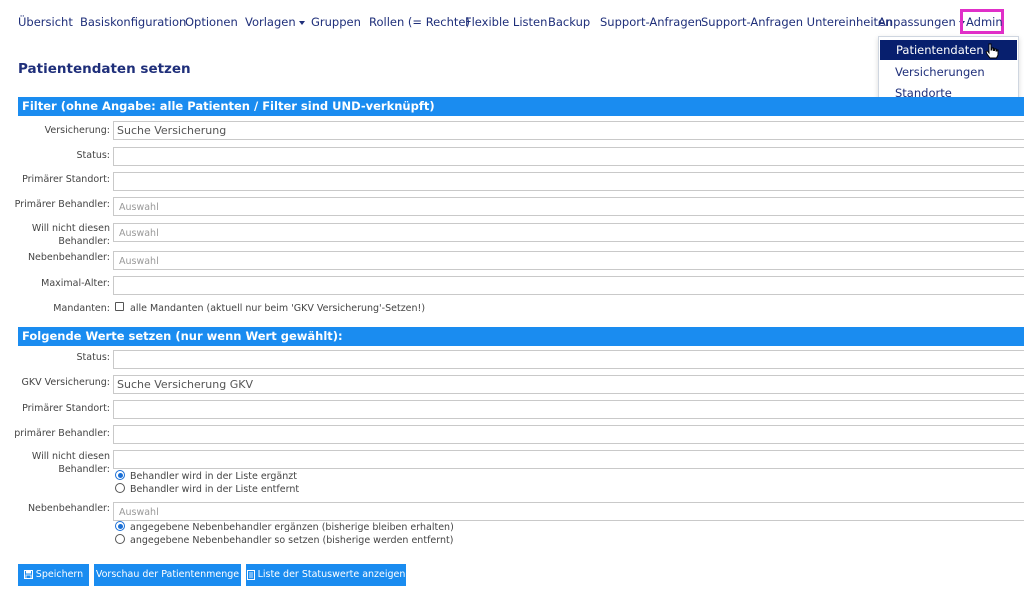  Describe the element at coordinates (139, 512) in the screenshot. I see `set-nebenbehandler-placeholder: Auswahl` at that location.